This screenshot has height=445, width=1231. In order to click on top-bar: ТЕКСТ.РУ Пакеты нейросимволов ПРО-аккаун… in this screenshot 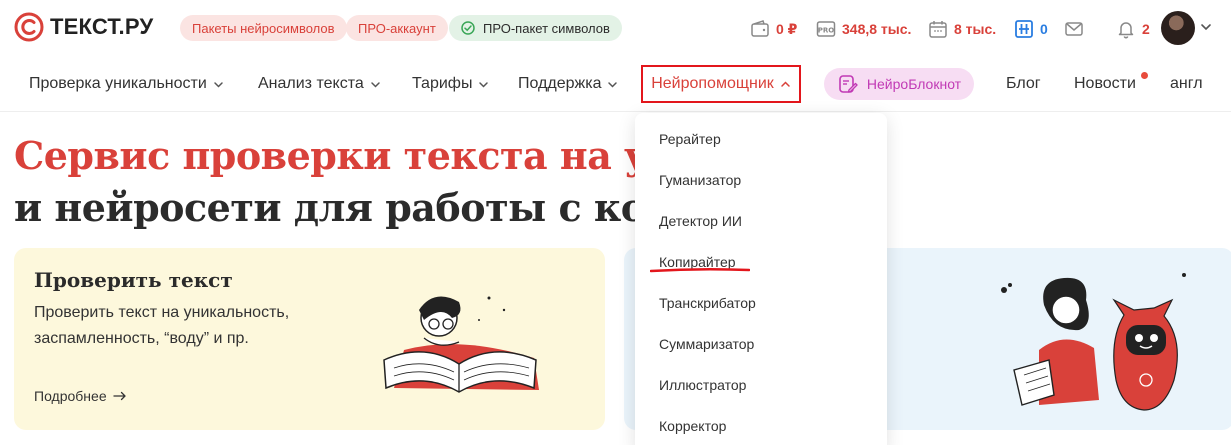, I will do `click(615, 28)`.